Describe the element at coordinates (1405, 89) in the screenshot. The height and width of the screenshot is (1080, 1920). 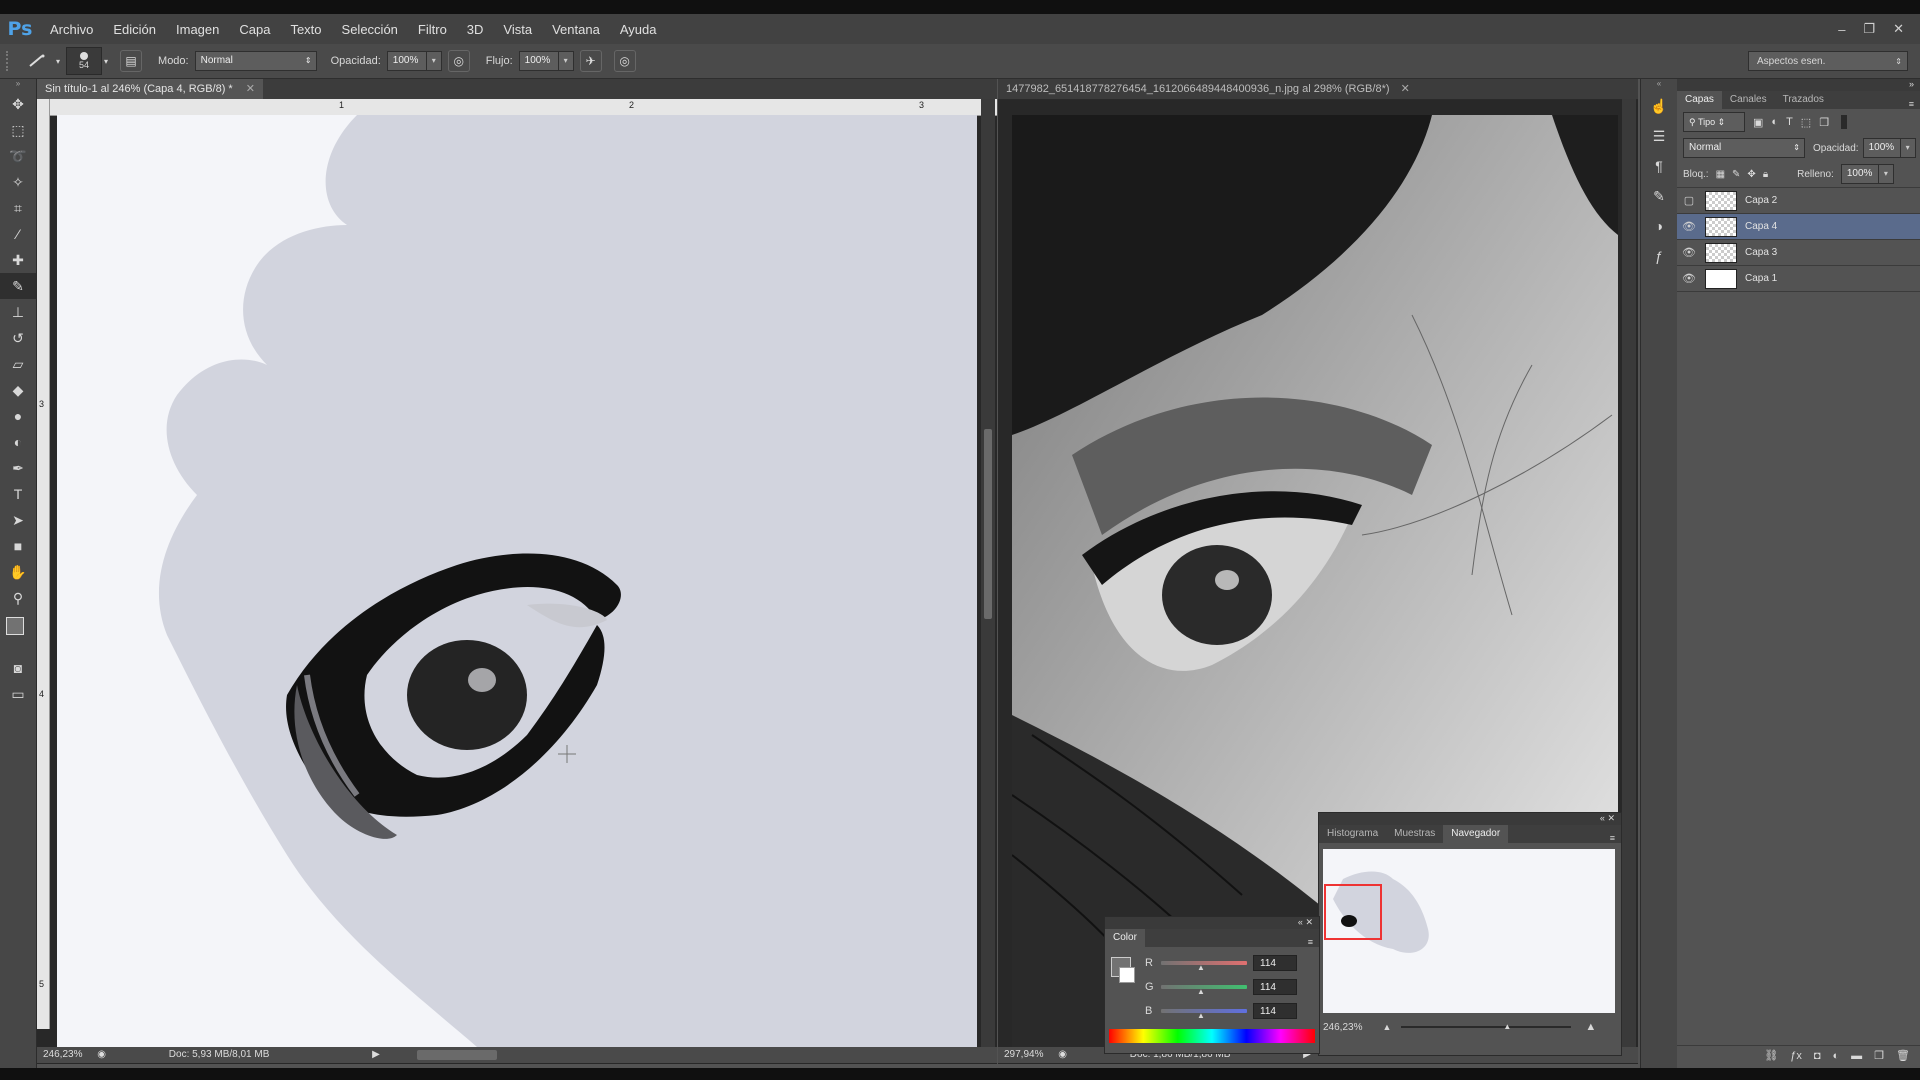
I see `doc2-close-icon: ✕` at that location.